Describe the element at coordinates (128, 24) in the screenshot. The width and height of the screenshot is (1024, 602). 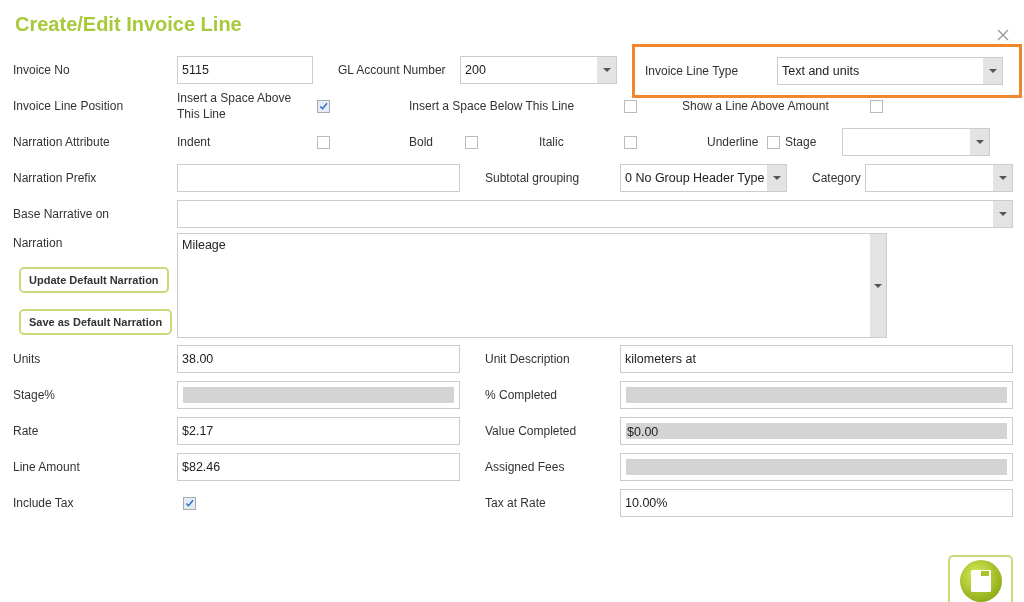
I see `dialog-title: Create/Edit Invoice Line` at that location.